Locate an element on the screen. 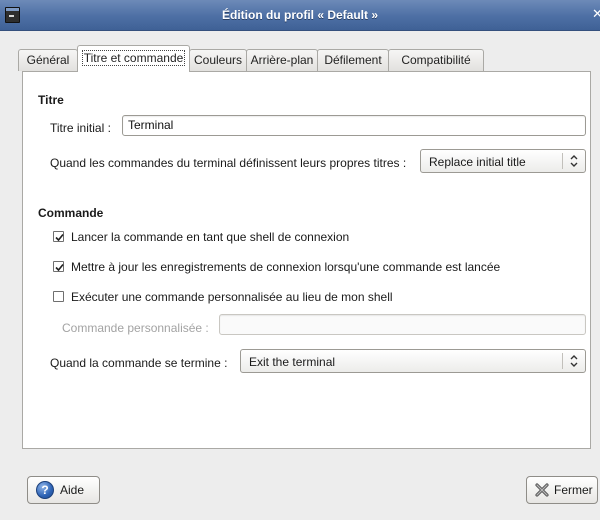  tab-scrolling: Défilement is located at coordinates (353, 60).